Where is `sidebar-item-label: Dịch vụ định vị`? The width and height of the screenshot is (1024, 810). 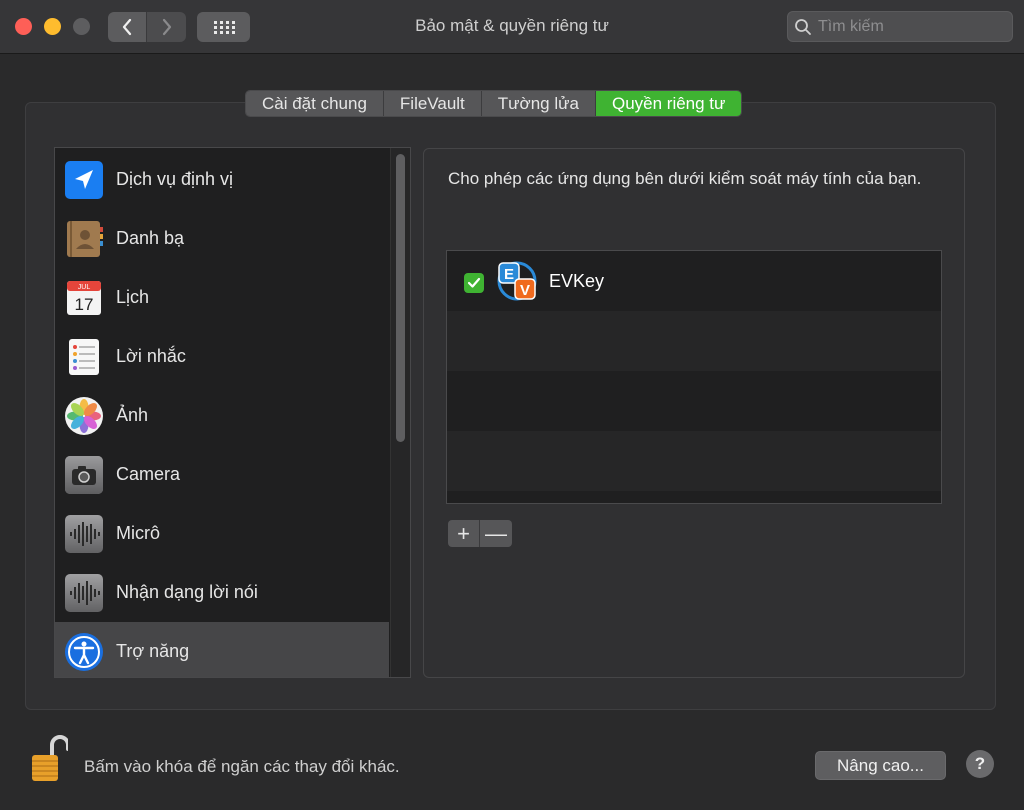
sidebar-item-label: Dịch vụ định vị is located at coordinates (175, 179).